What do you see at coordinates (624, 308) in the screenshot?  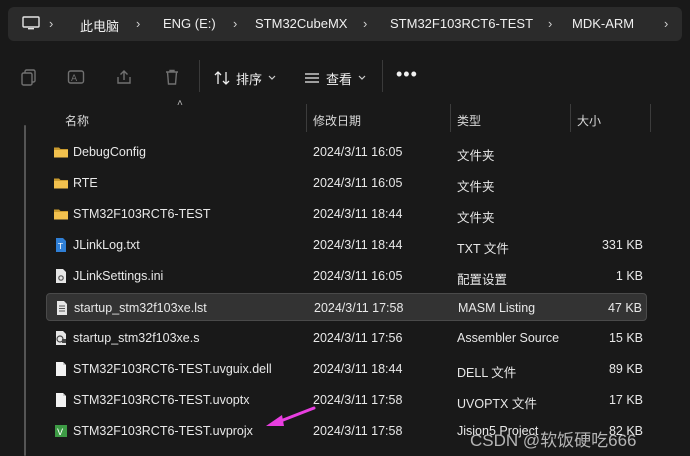 I see `file-size: 47 KB` at bounding box center [624, 308].